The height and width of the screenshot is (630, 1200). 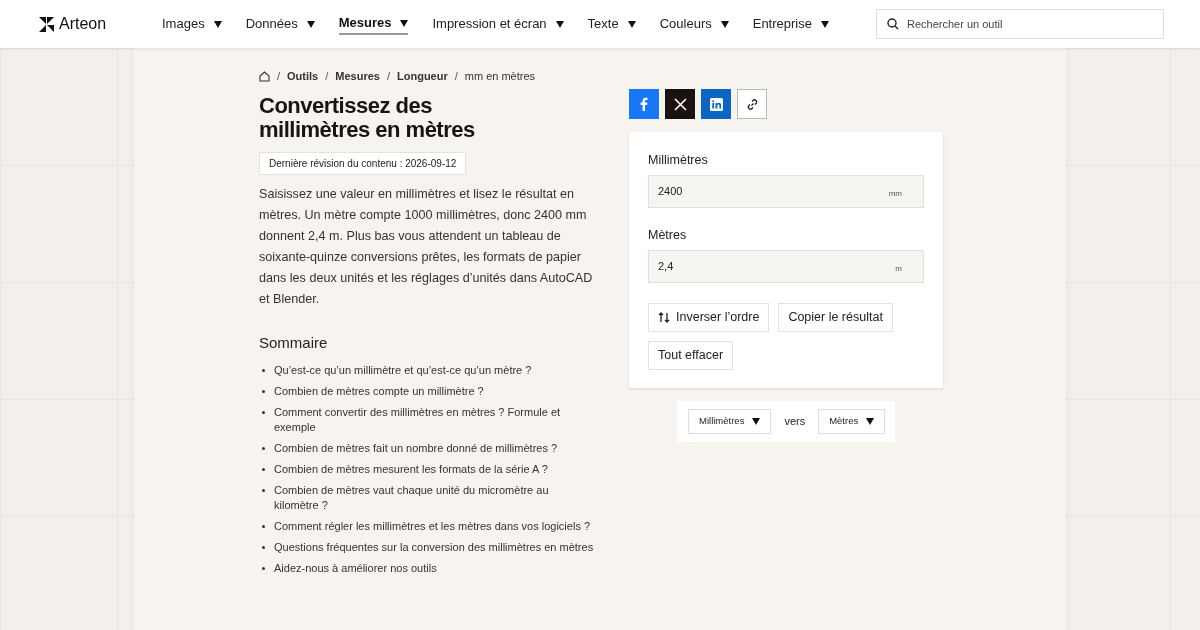 I want to click on x-share-button, so click(x=680, y=104).